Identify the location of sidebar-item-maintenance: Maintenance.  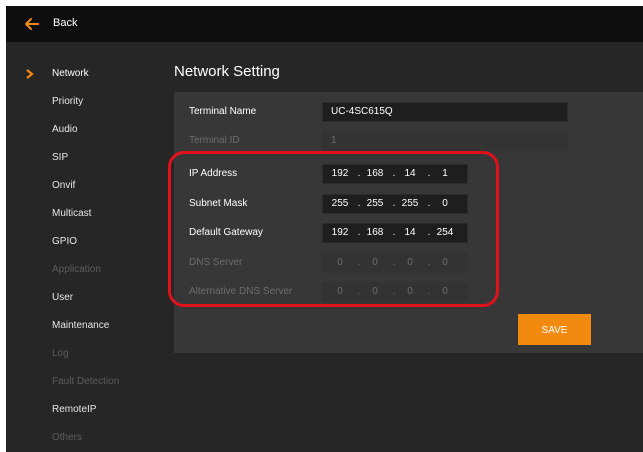
(80, 325).